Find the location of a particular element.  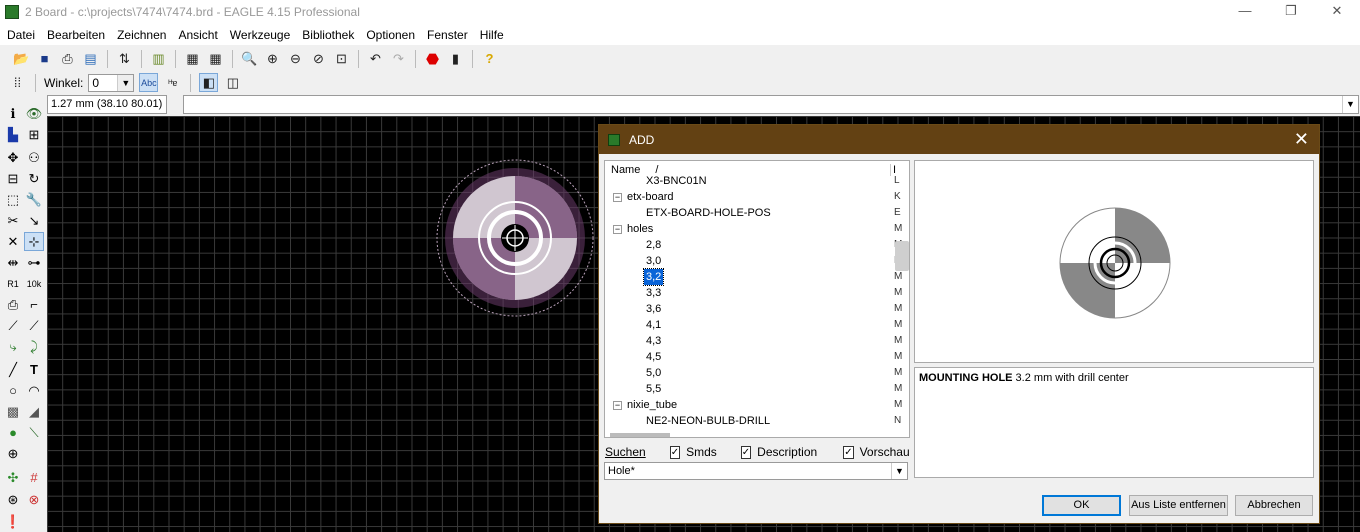

wire-icon: ╱ is located at coordinates (13, 369).